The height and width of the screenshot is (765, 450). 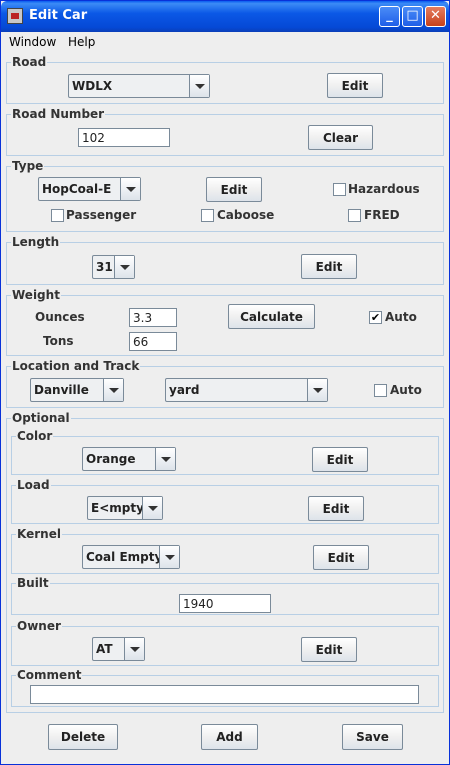 I want to click on type-combo: HopCoal-E, so click(x=89, y=189).